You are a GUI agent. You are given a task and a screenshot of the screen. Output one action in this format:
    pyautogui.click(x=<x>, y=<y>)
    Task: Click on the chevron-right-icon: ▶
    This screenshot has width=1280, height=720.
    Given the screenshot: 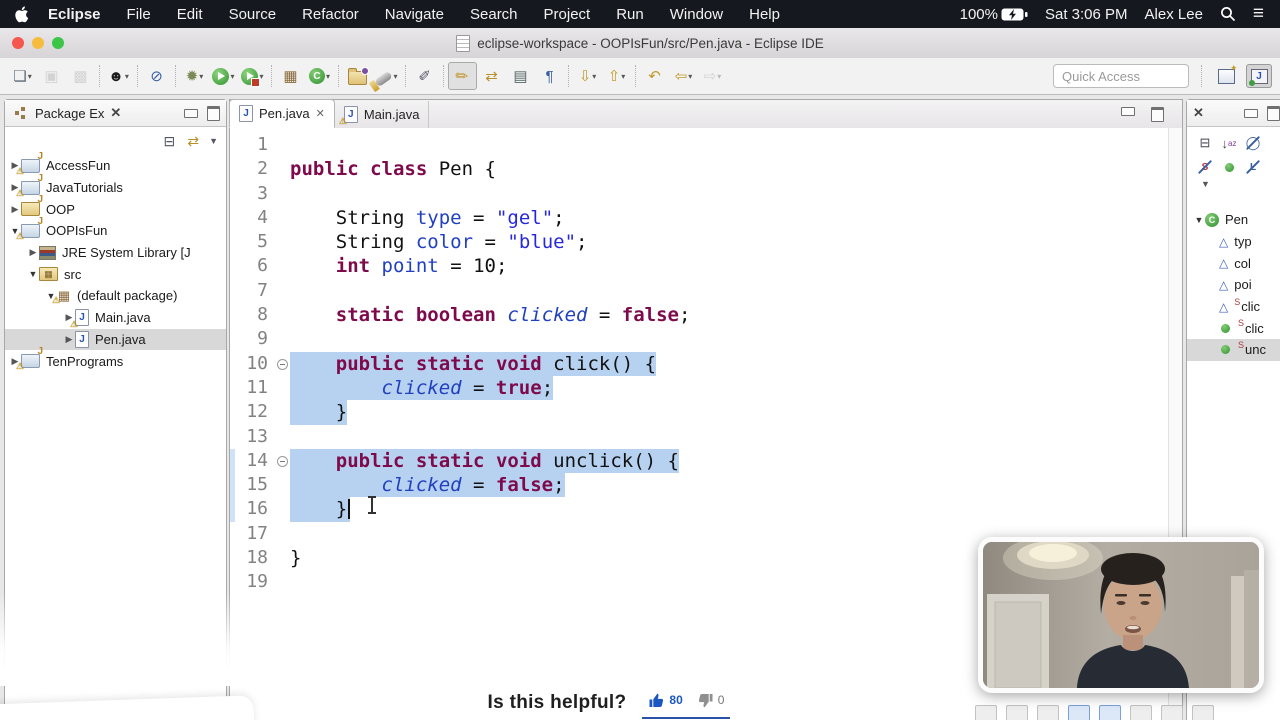 What is the action you would take?
    pyautogui.click(x=33, y=252)
    